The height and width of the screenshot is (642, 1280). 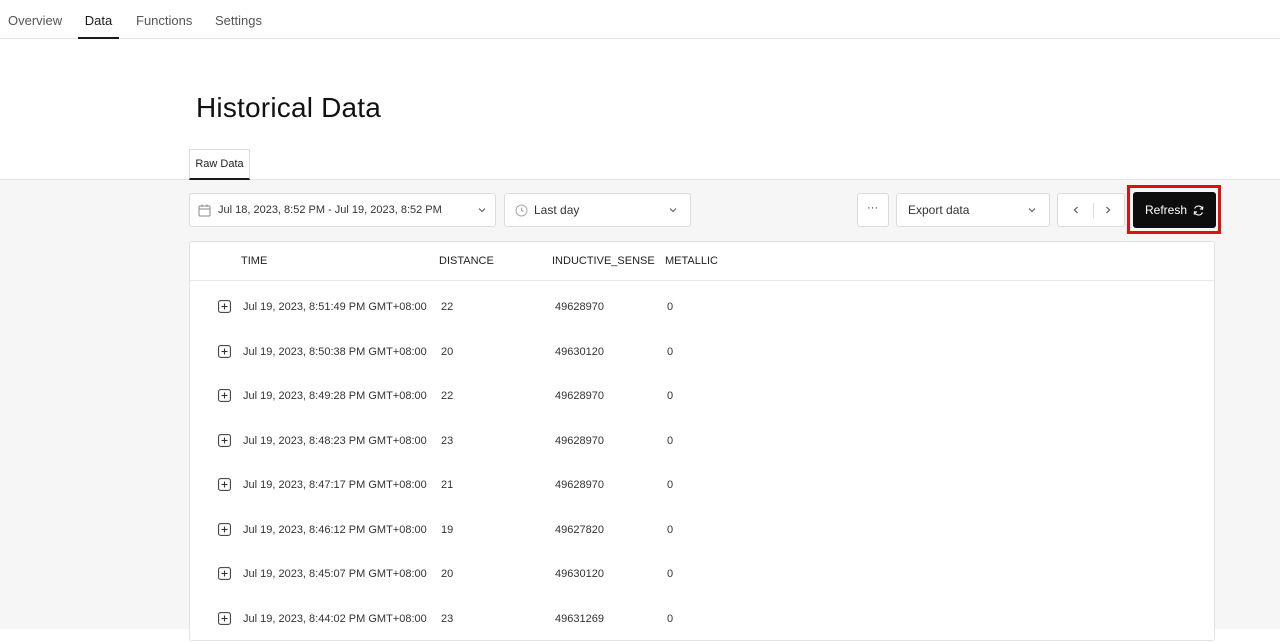 I want to click on table-header: TIME DISTANCE INDUCTIVE_SENSE METALLIC, so click(x=702, y=261).